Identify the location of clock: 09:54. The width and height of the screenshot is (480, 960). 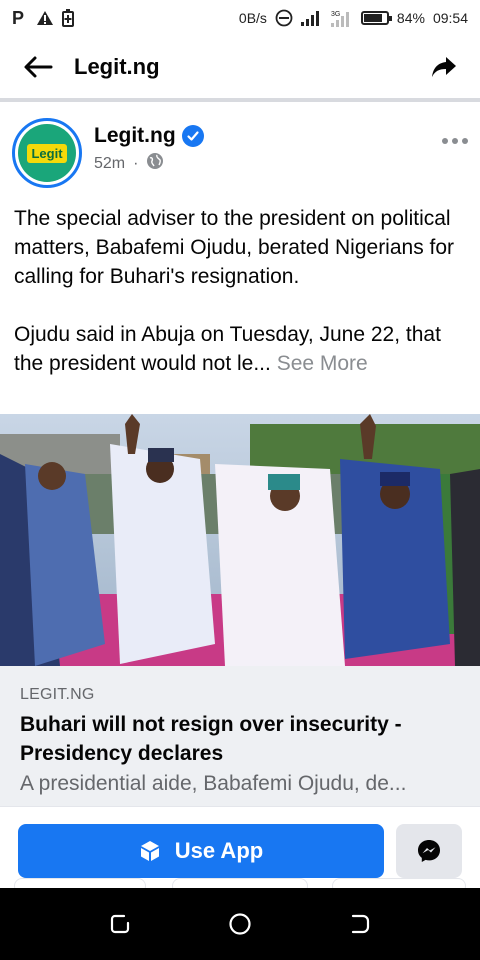
(450, 18).